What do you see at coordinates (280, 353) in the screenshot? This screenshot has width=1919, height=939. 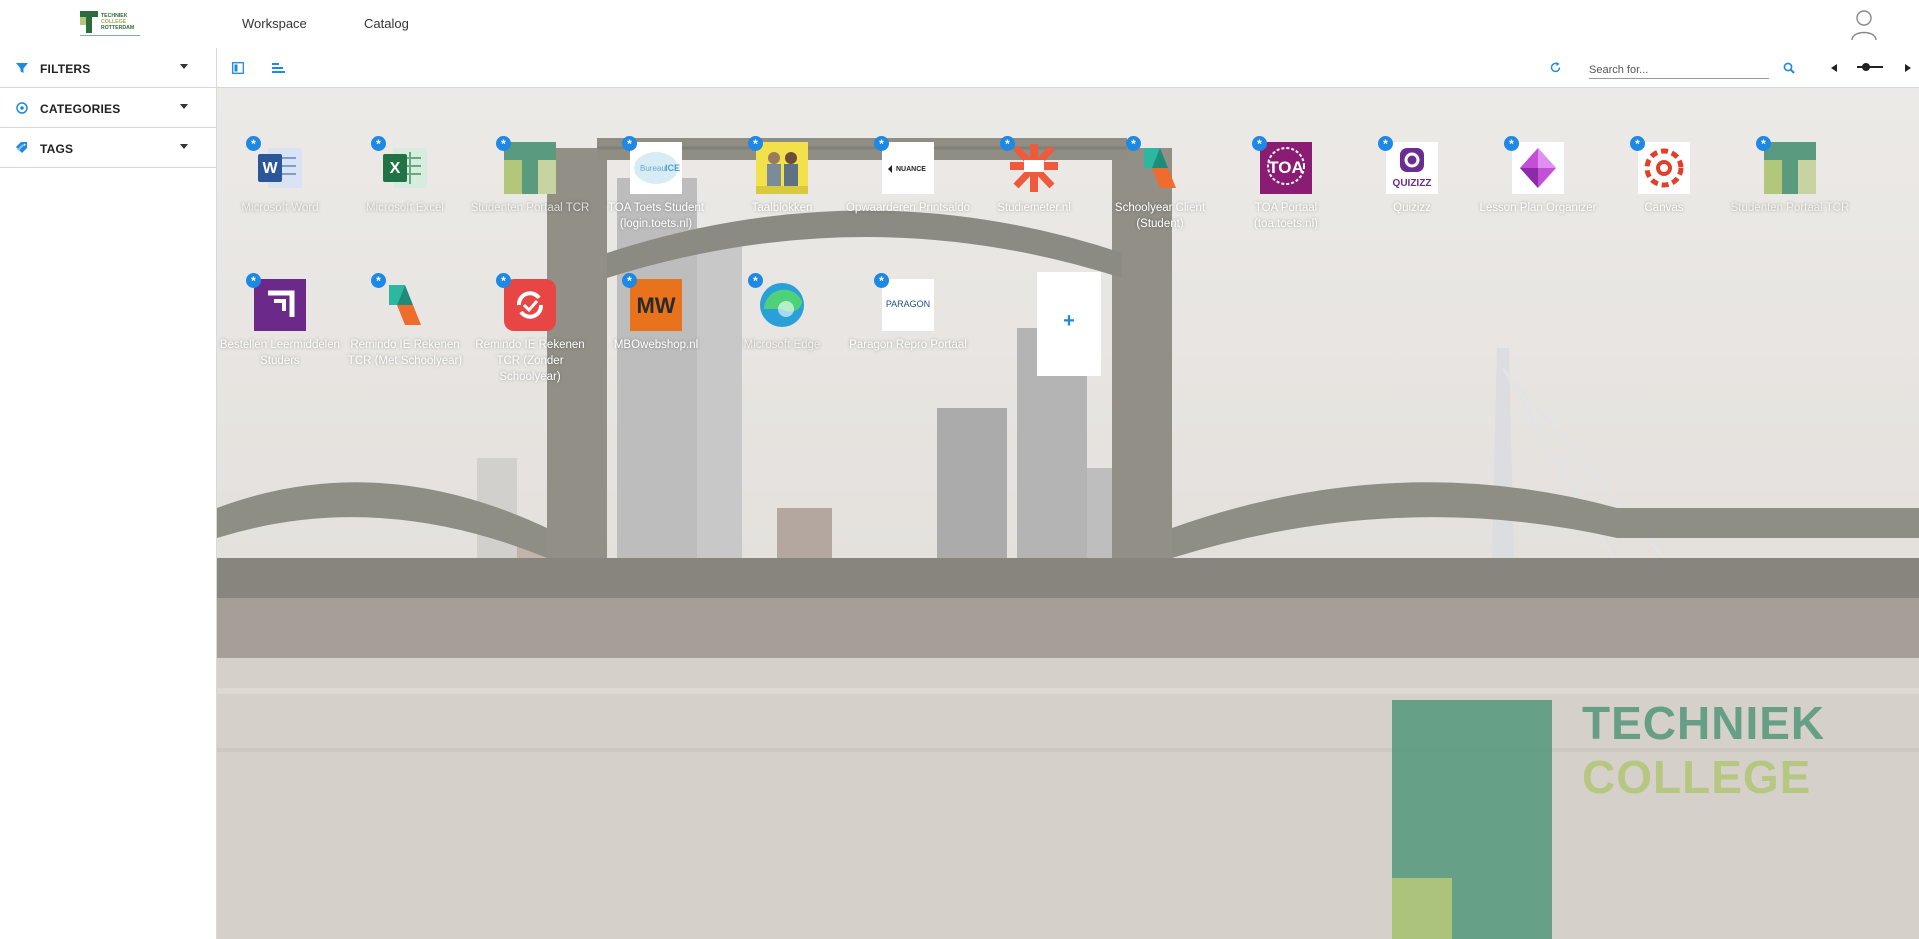 I see `app-tile-label: Bestellen Leermiddelen Studers` at bounding box center [280, 353].